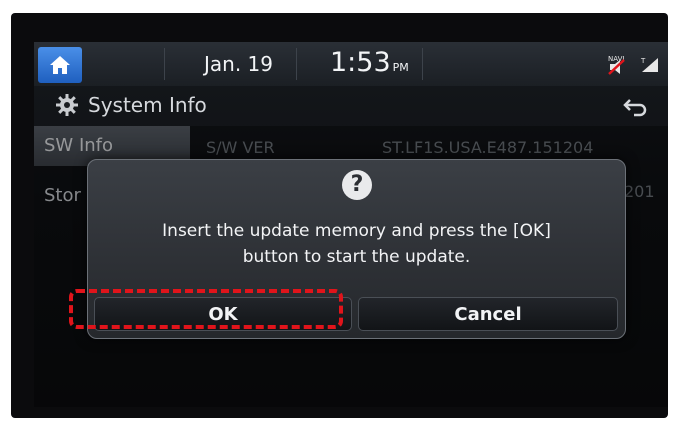  I want to click on clock-time: 1:53, so click(360, 62).